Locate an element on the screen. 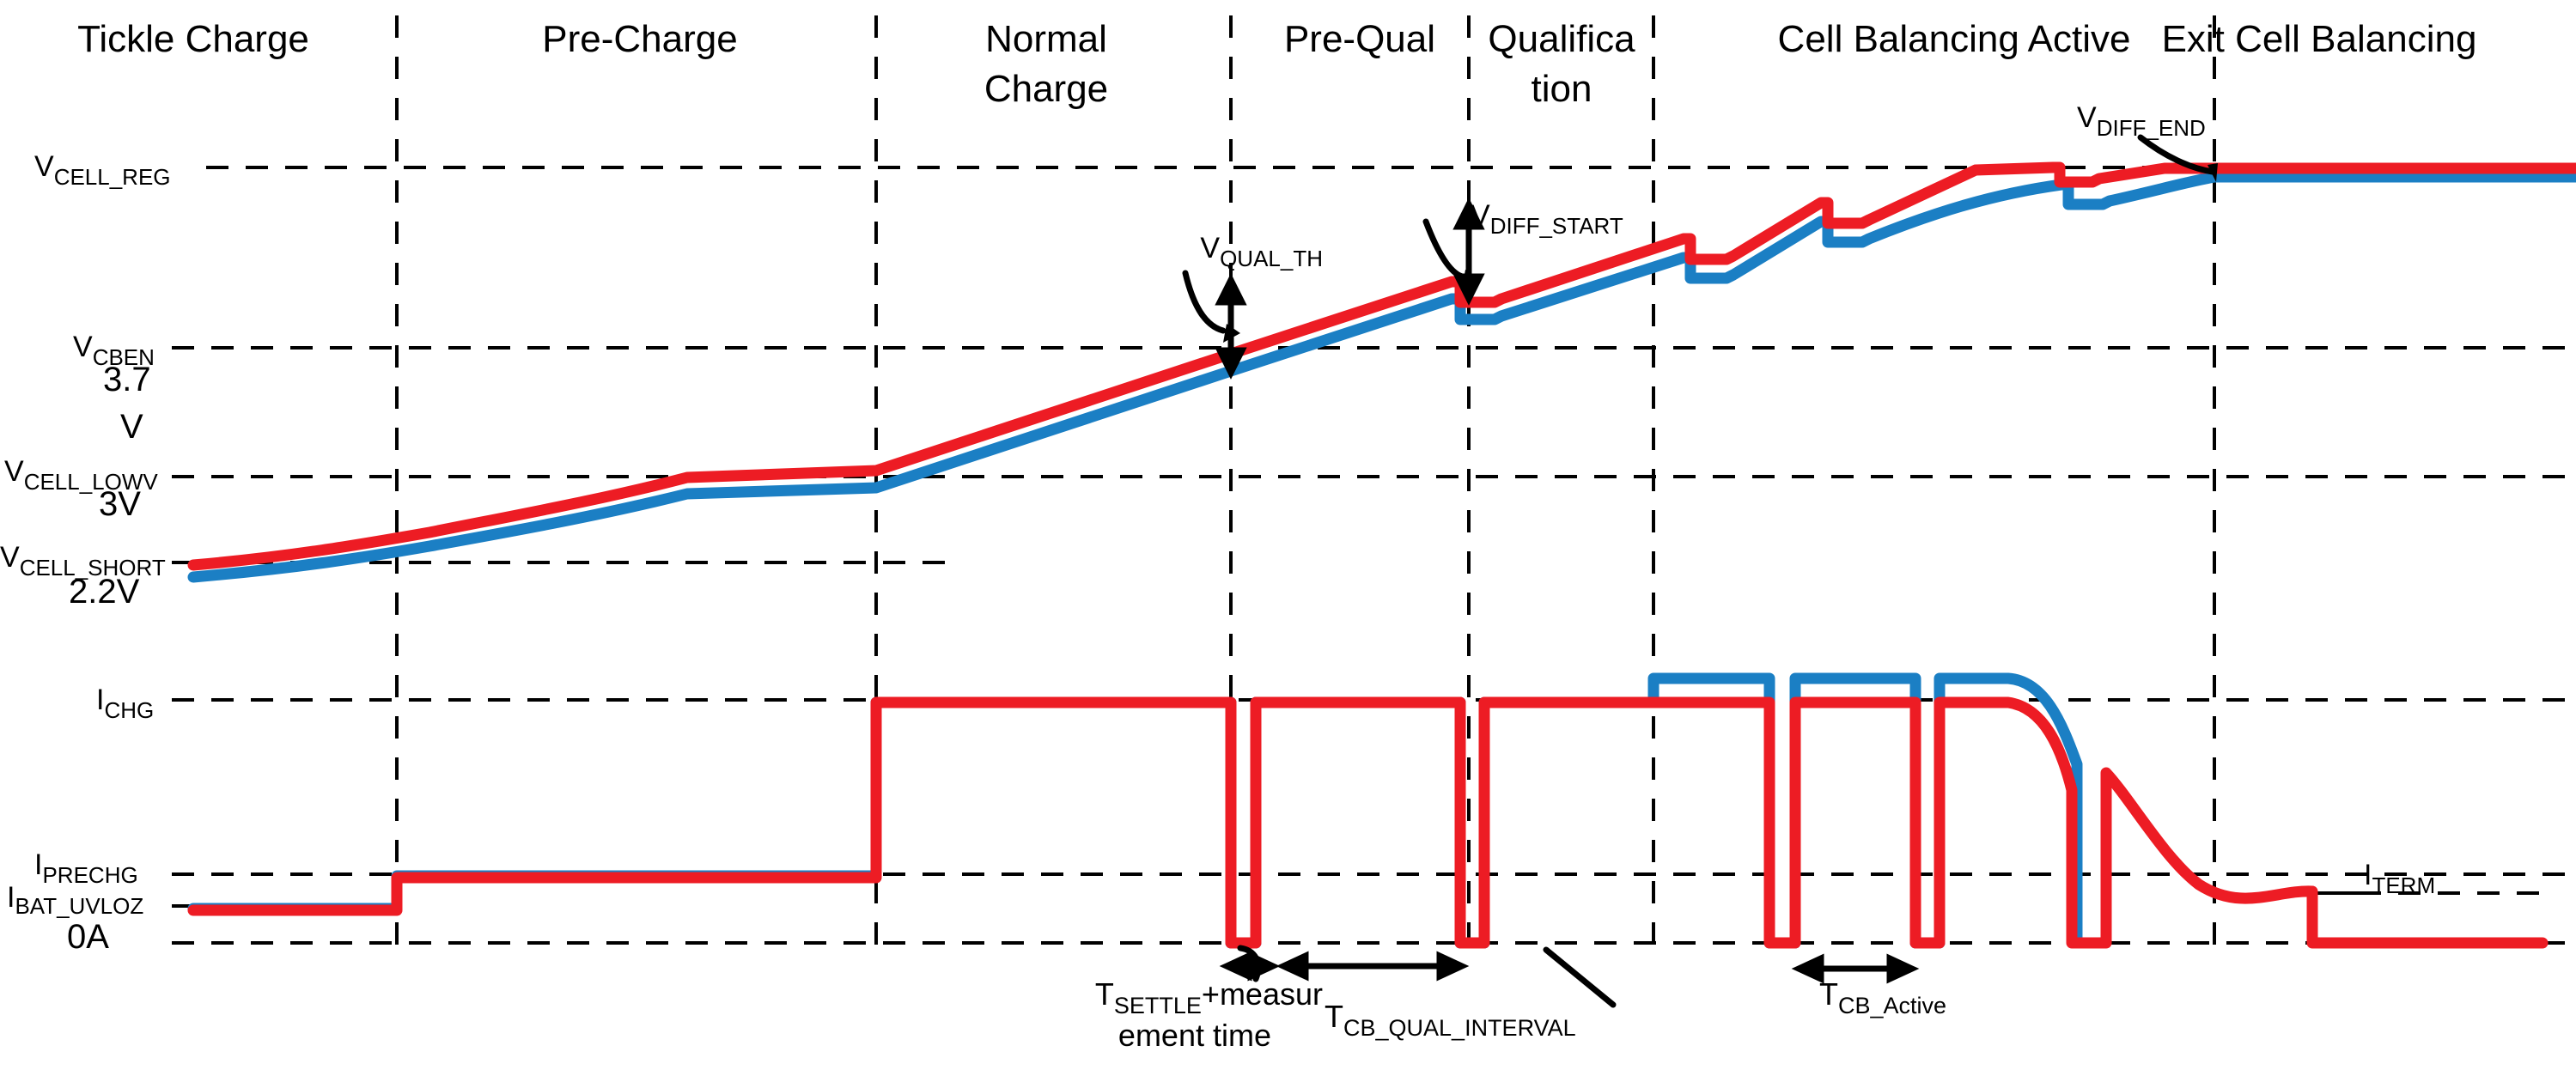 The image size is (2576, 1070). i-prechg-sub: PRECHG is located at coordinates (89, 875).